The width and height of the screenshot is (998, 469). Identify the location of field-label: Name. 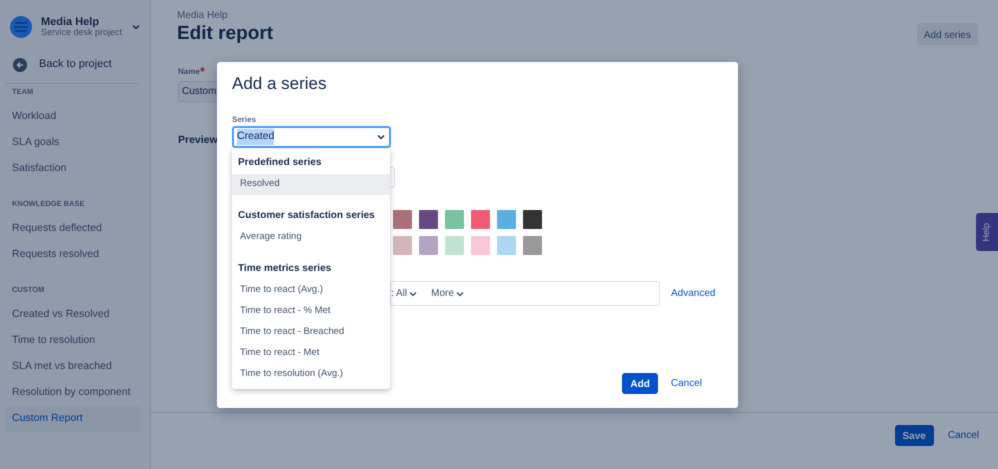
(189, 71).